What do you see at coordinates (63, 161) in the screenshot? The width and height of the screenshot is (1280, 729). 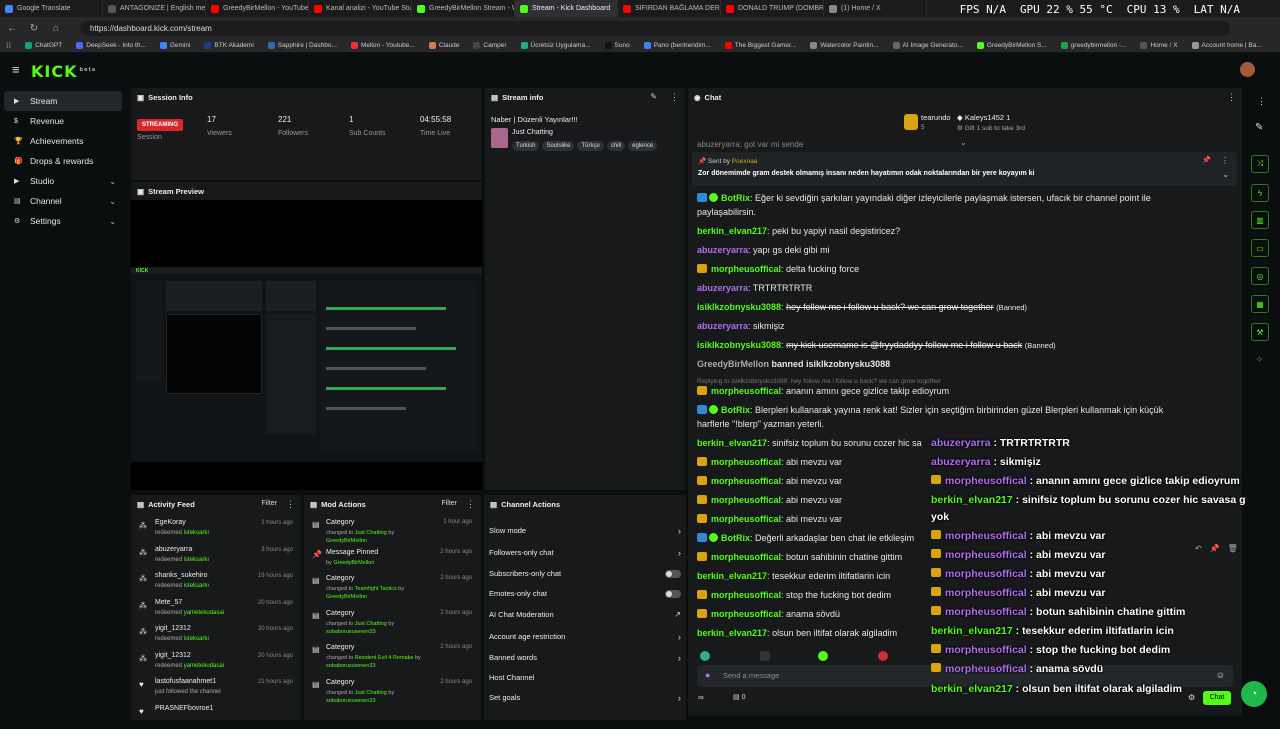 I see `sidebar-item-drops-rewards: 🎁 Drops & rewards` at bounding box center [63, 161].